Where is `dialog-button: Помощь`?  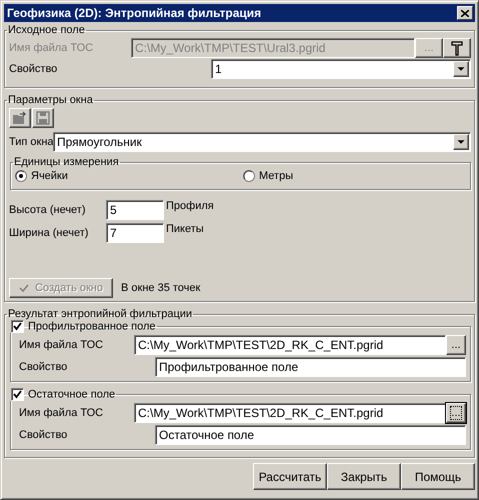 dialog-button: Помощь is located at coordinates (438, 476).